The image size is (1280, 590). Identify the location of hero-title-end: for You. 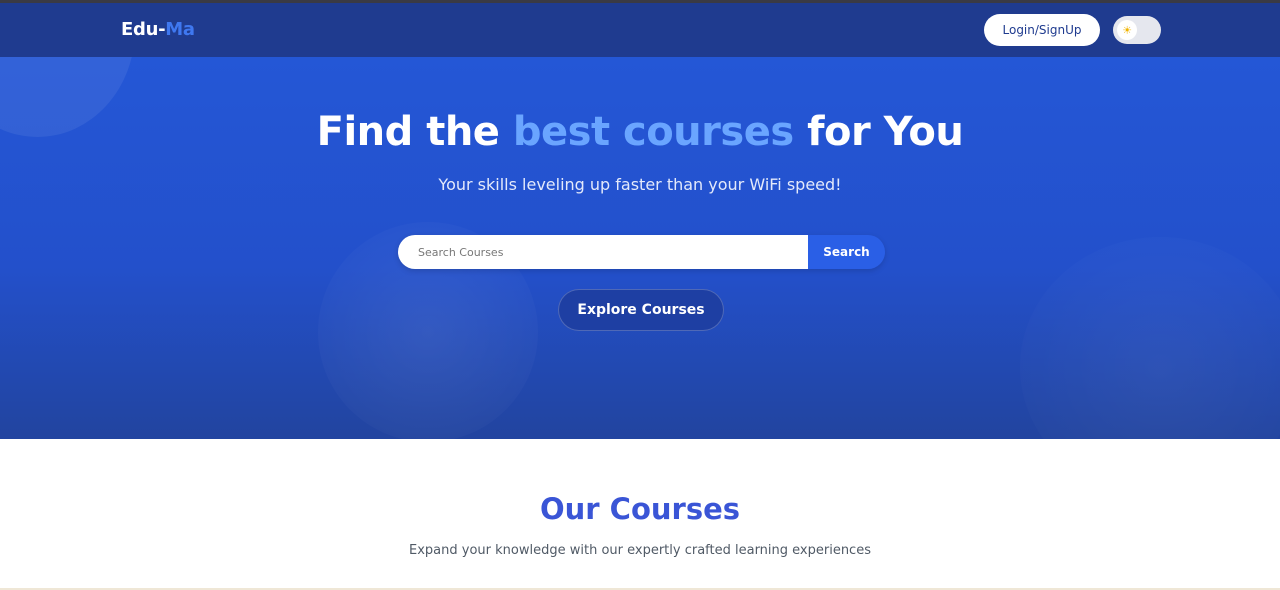
(878, 132).